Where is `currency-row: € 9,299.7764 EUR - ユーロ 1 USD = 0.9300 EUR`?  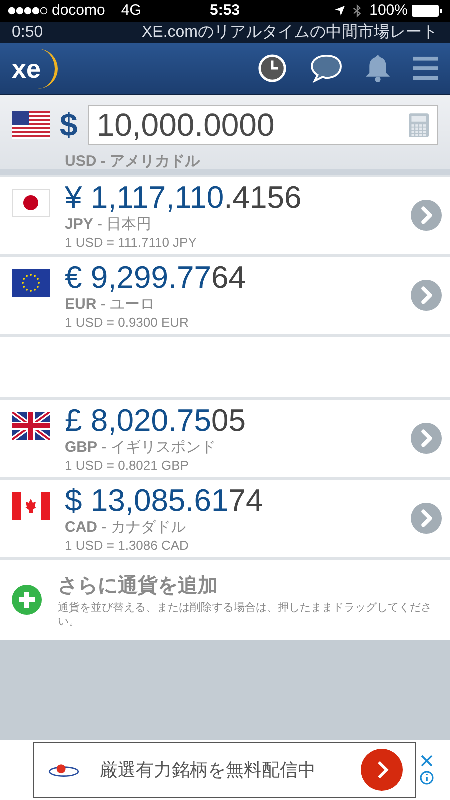 currency-row: € 9,299.7764 EUR - ユーロ 1 USD = 0.9300 EUR is located at coordinates (225, 295).